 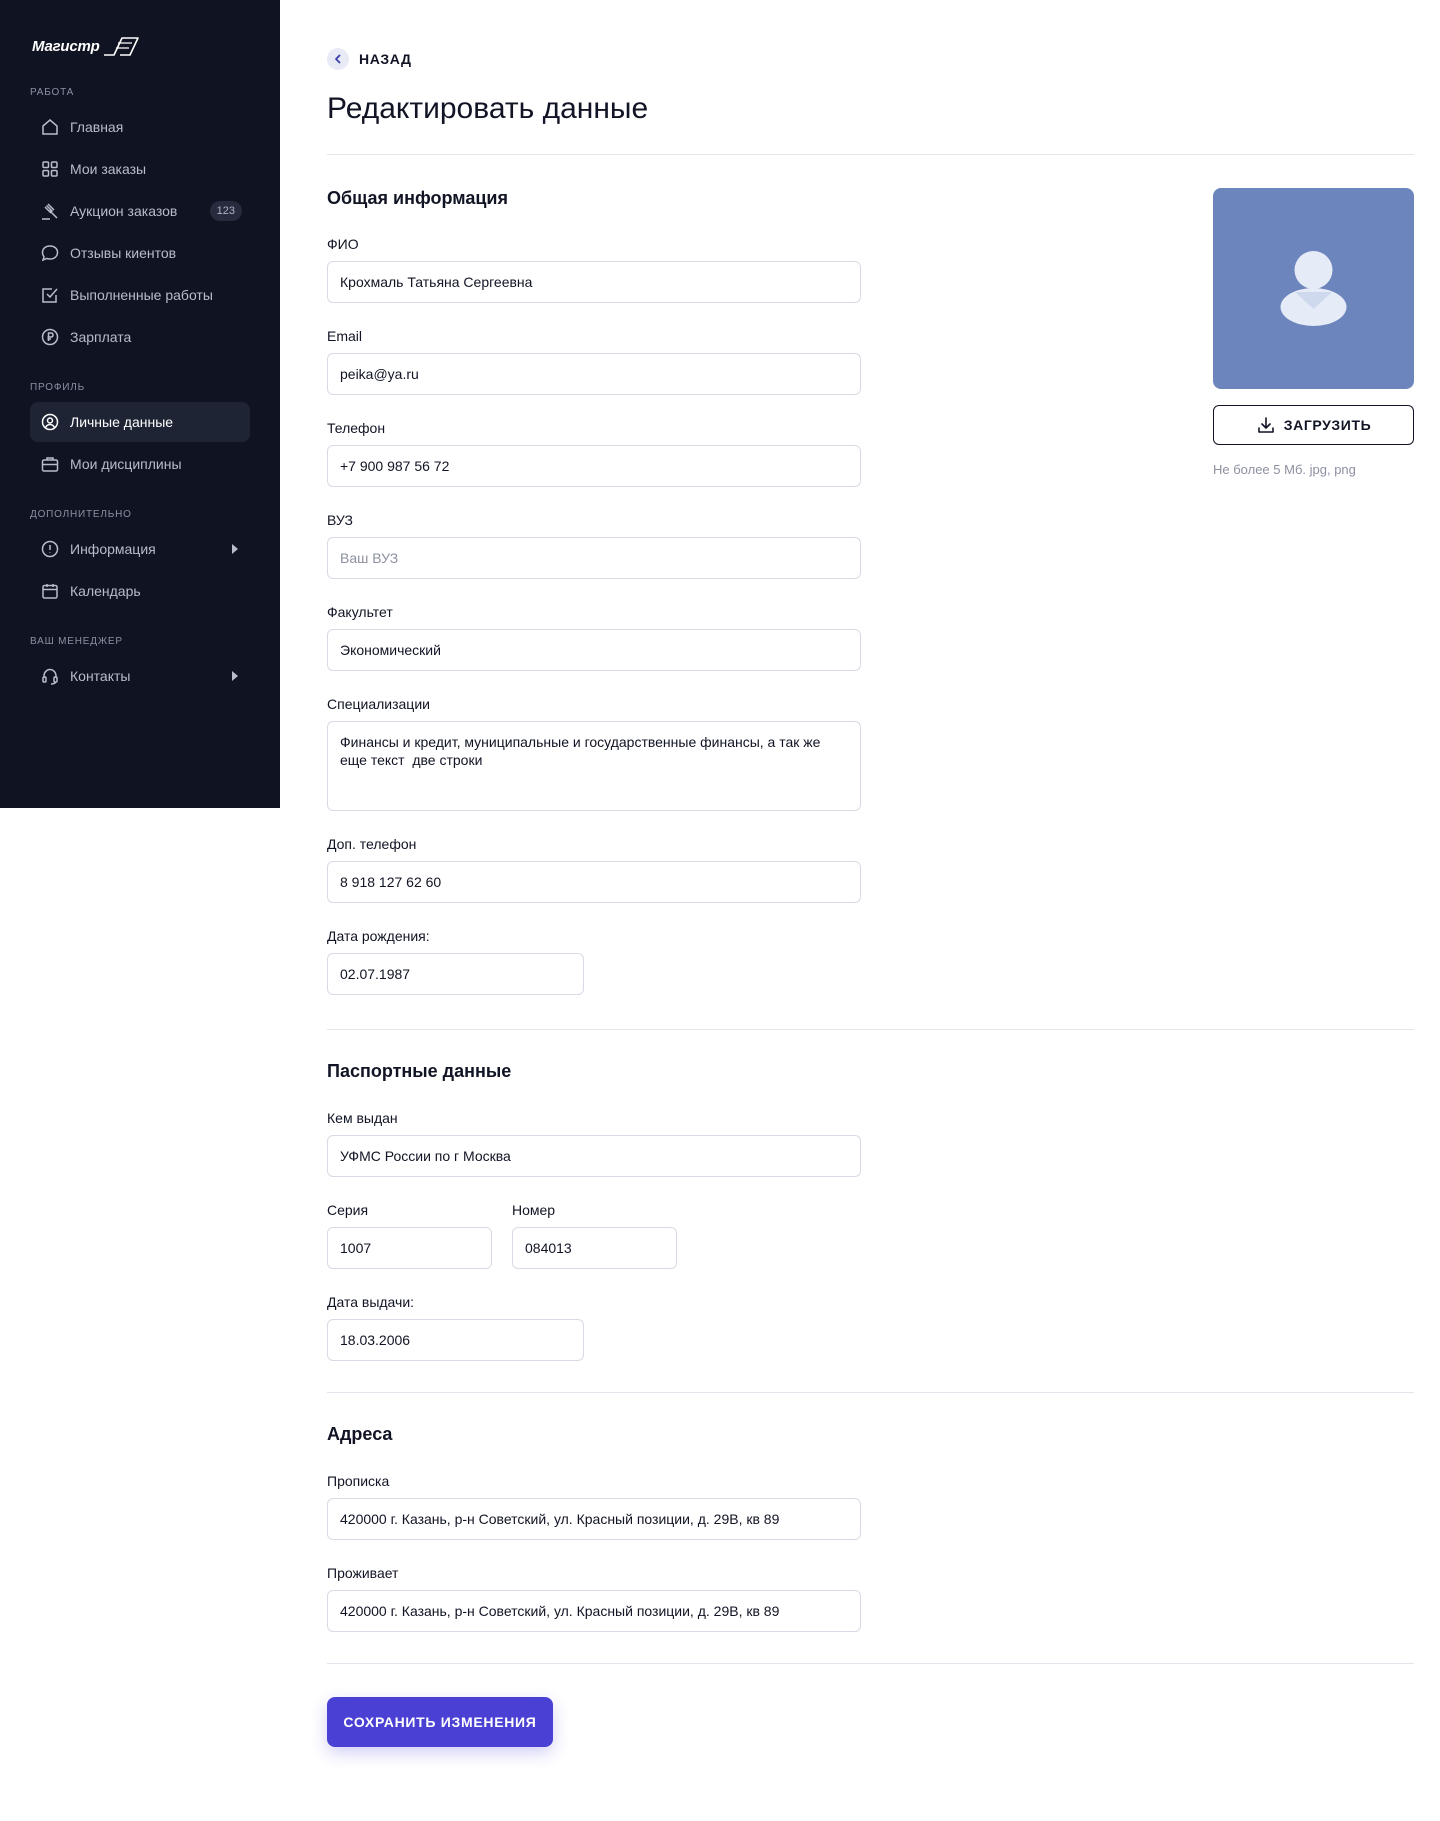 I want to click on fio-label: ФИО, so click(x=343, y=244).